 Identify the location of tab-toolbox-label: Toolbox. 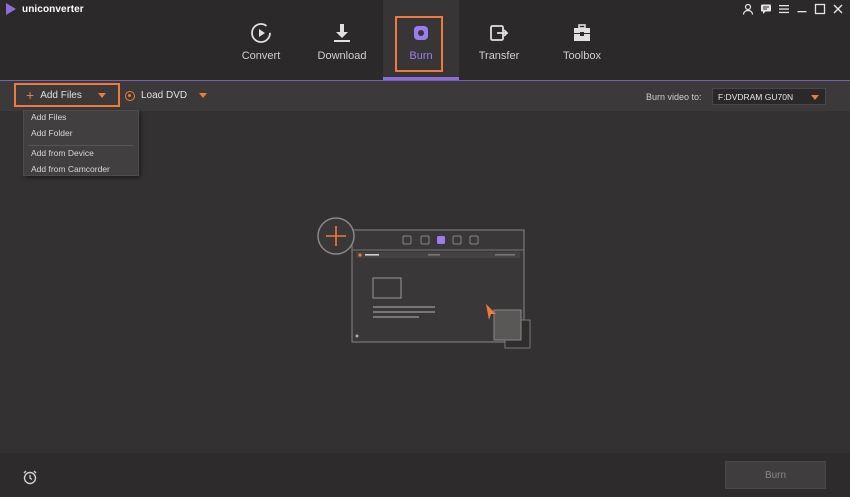
(582, 56).